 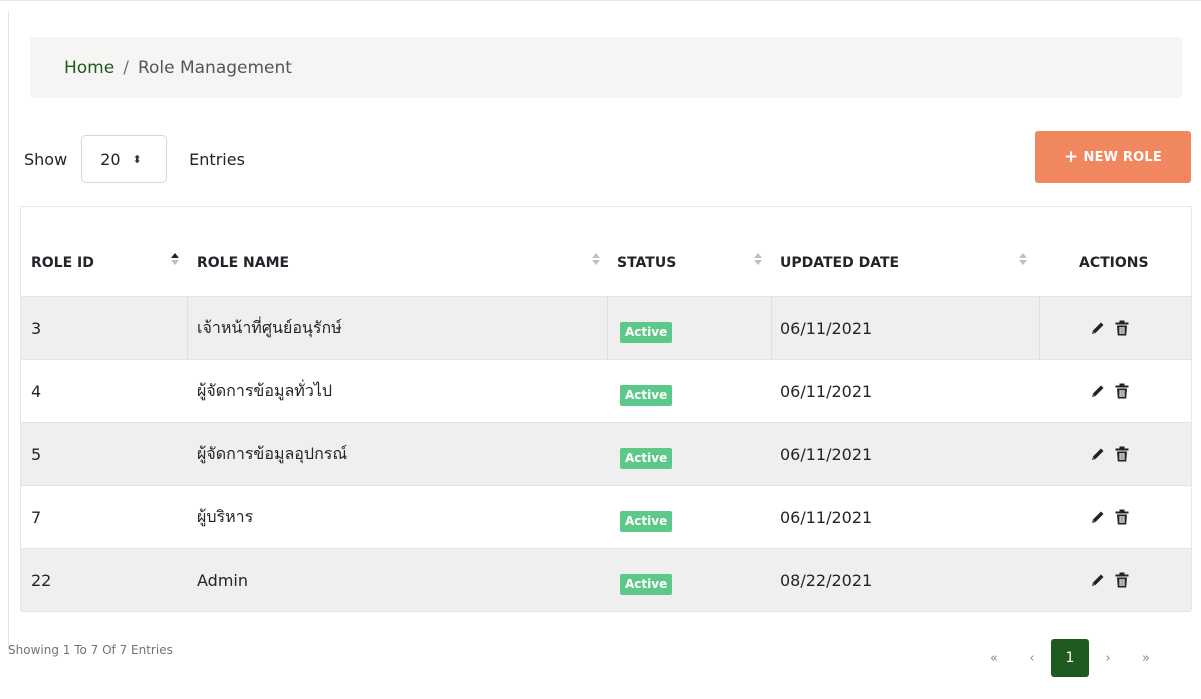 I want to click on updown-chevron-icon: ⬍, so click(x=137, y=159).